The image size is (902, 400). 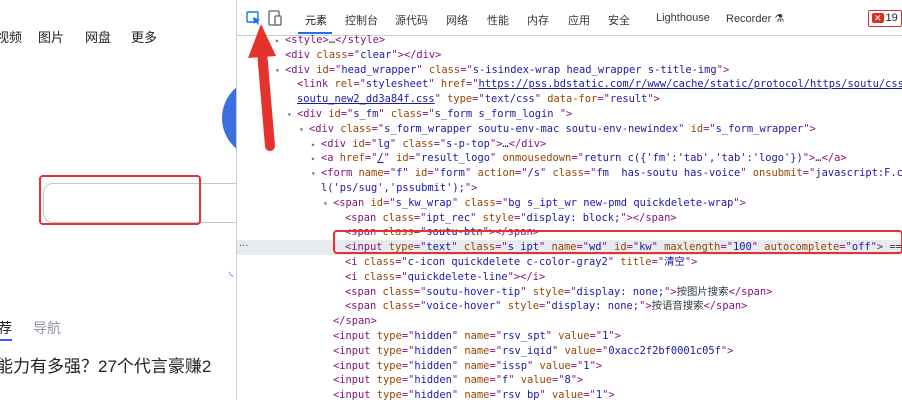 What do you see at coordinates (316, 20) in the screenshot?
I see `tab-elements: 元素` at bounding box center [316, 20].